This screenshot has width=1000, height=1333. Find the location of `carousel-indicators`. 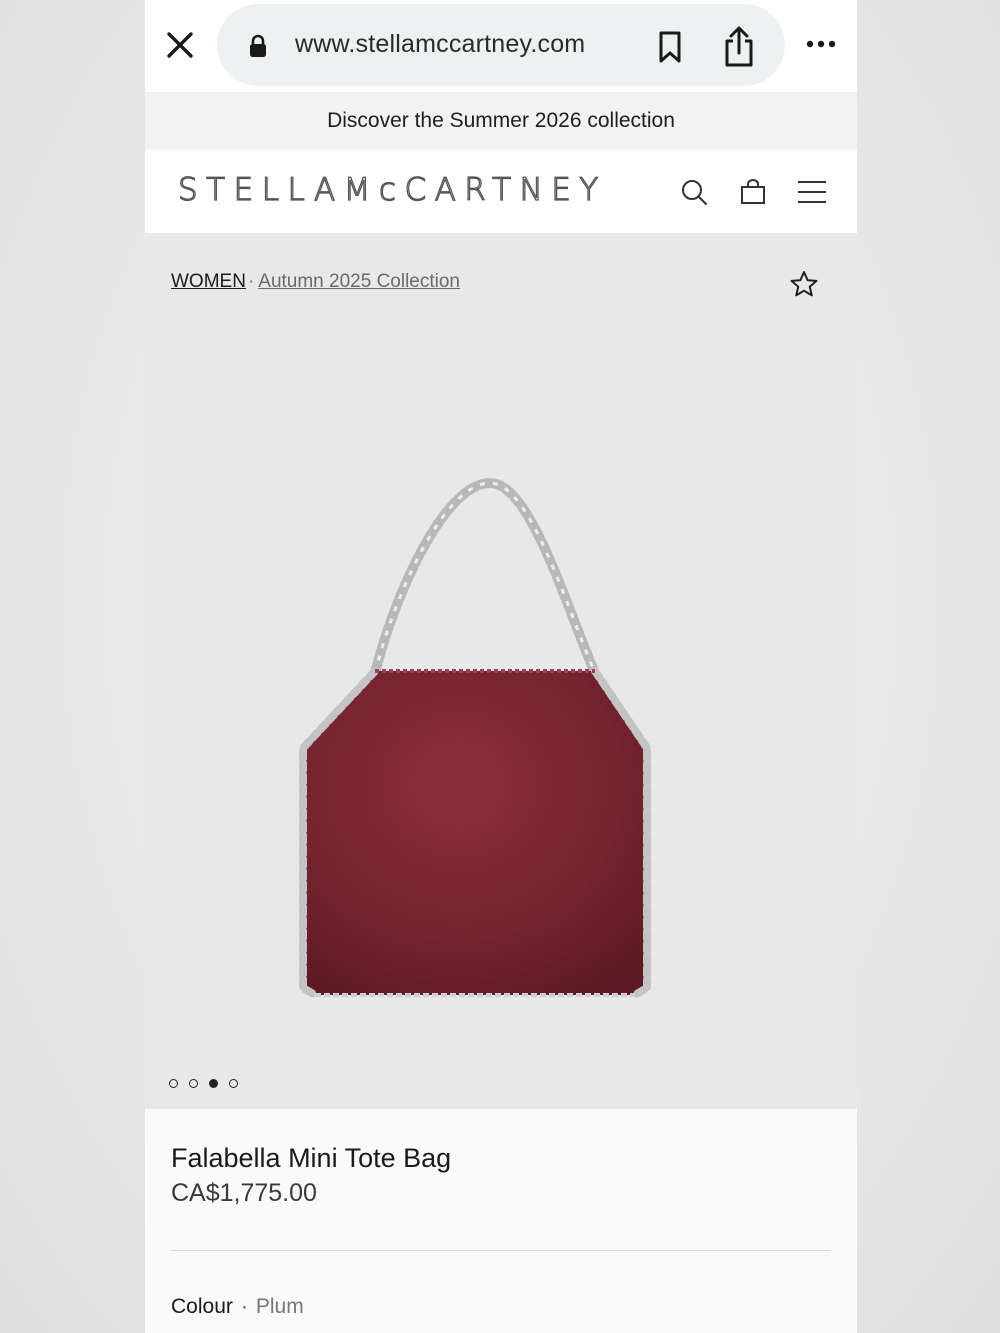

carousel-indicators is located at coordinates (209, 1081).